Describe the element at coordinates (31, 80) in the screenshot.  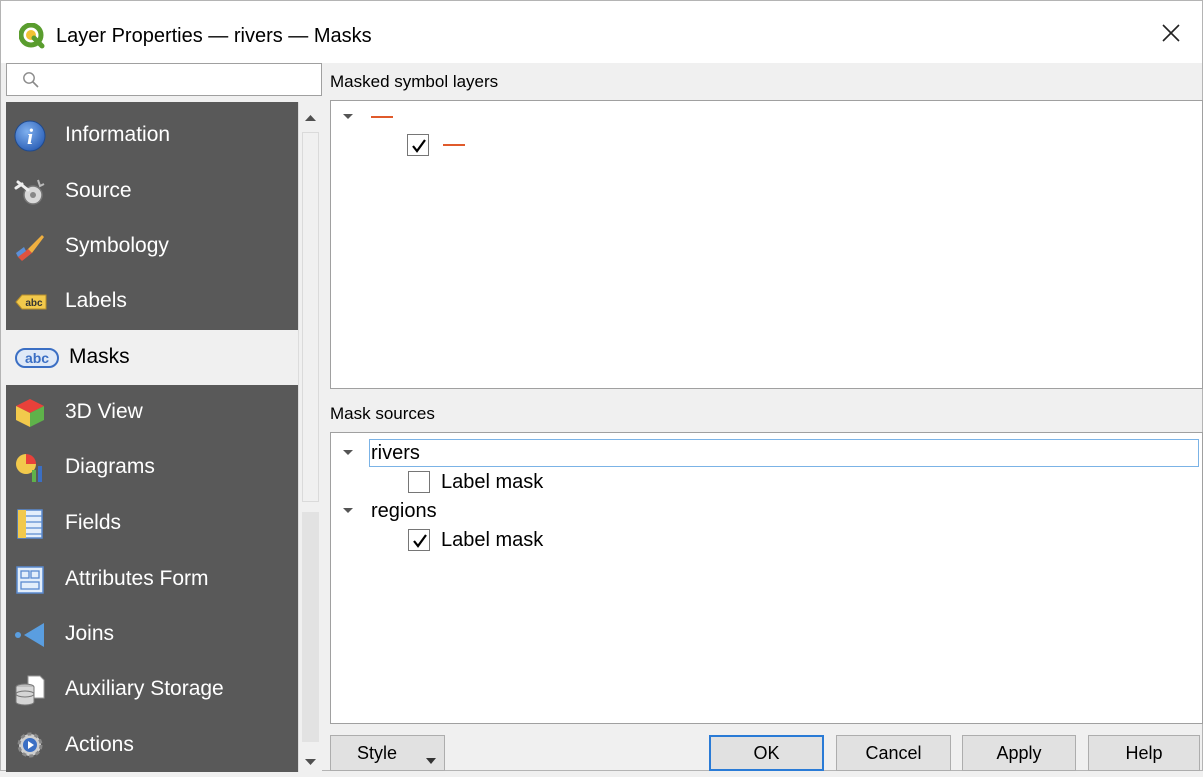
I see `search-icon` at that location.